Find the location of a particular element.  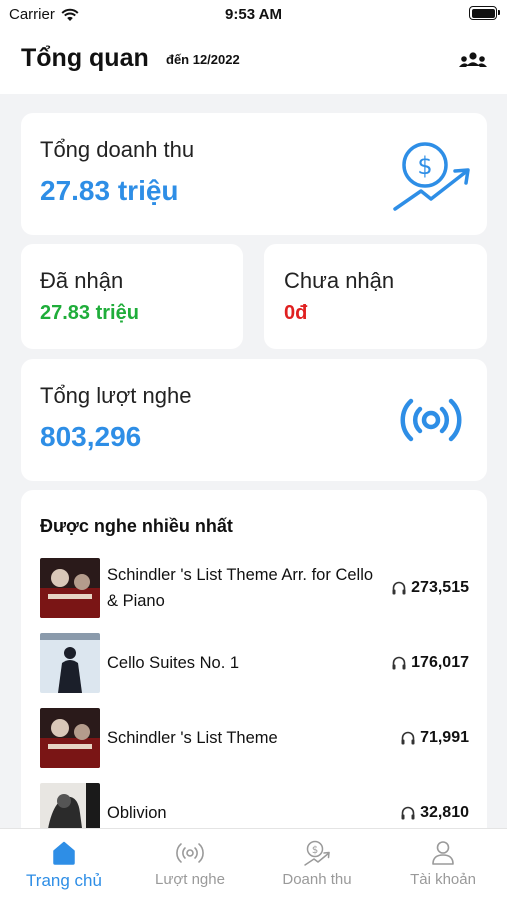

track-name: Schindler 's List Theme is located at coordinates (192, 738).